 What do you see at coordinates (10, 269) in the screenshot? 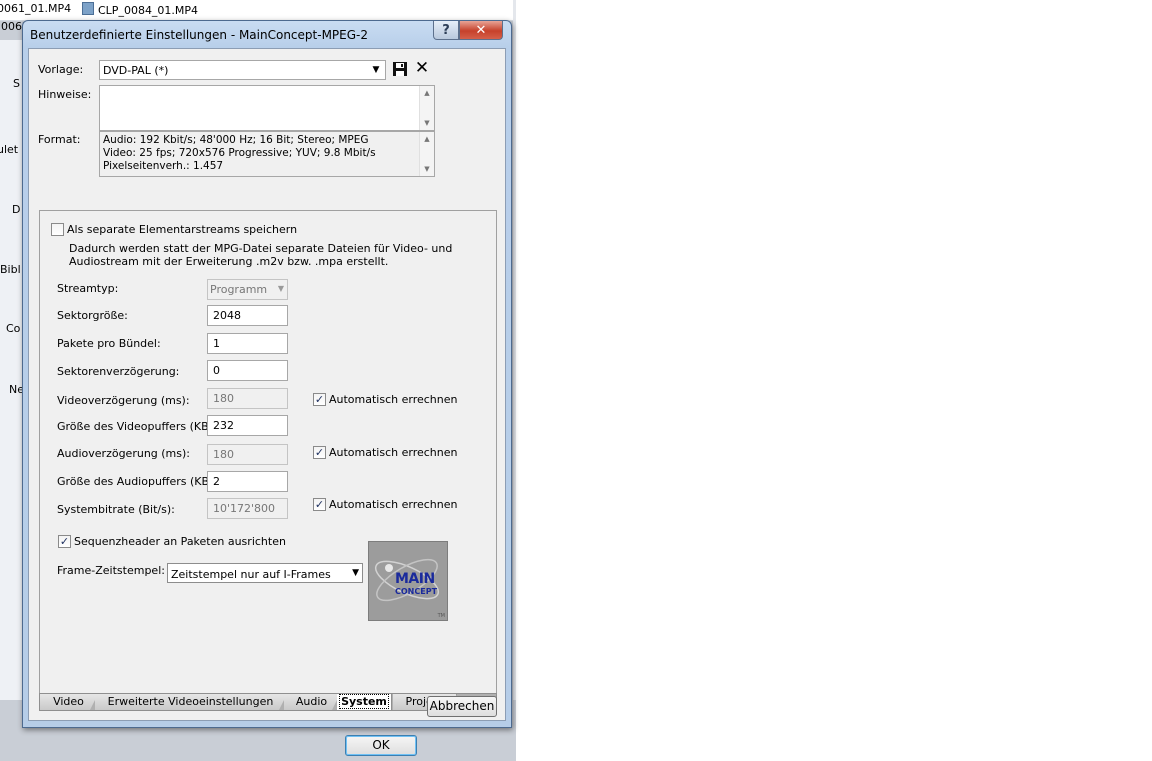
I see `background-fragment: Bibl` at bounding box center [10, 269].